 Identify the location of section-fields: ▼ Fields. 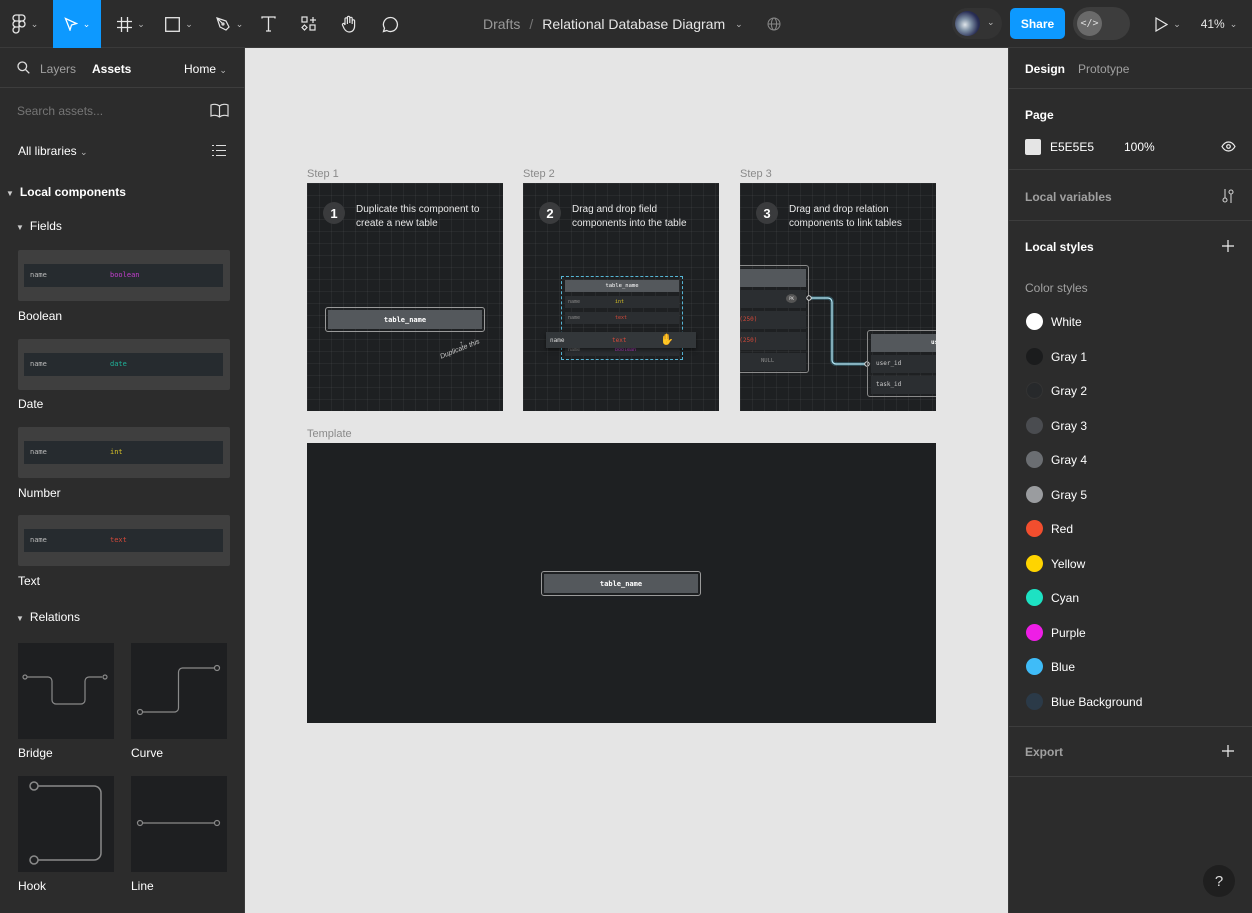
(39, 226).